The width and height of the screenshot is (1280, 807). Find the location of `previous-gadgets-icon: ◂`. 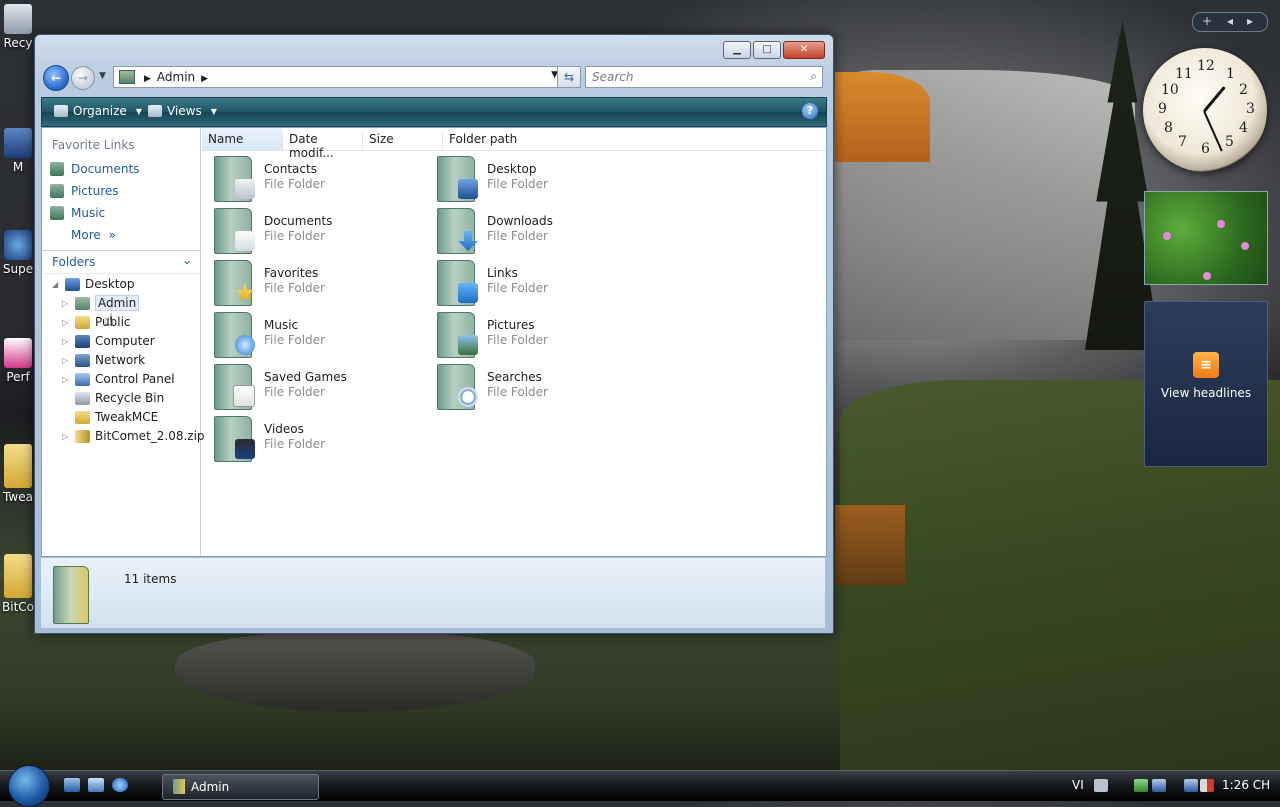

previous-gadgets-icon: ◂ is located at coordinates (1230, 21).